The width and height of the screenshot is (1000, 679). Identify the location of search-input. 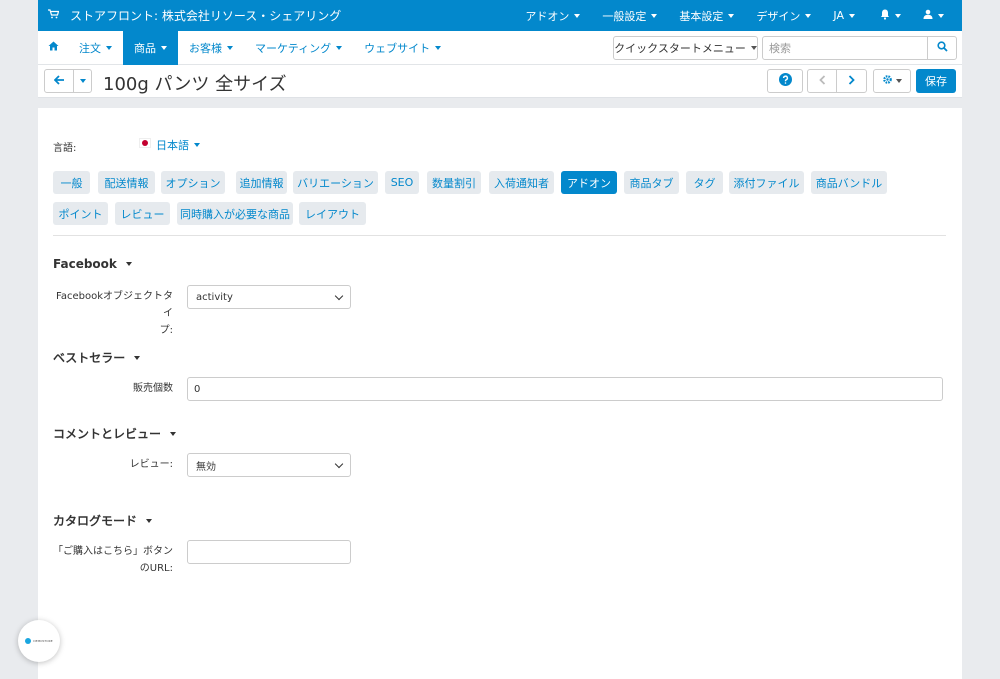
(845, 48).